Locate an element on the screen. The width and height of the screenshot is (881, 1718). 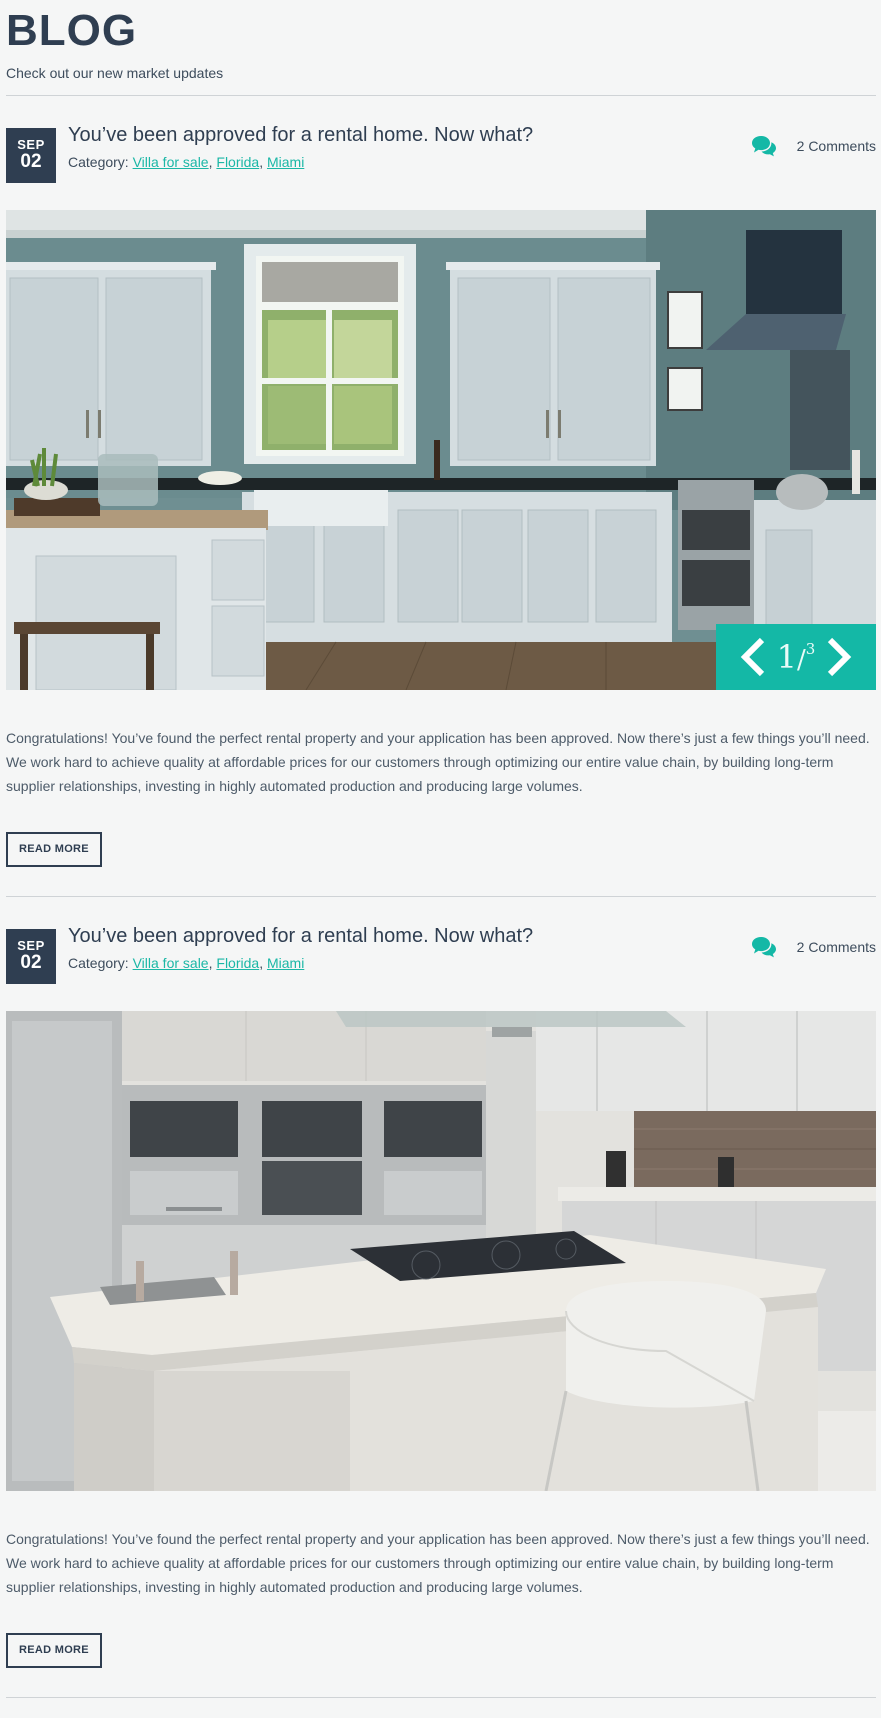
slider-next-button is located at coordinates (839, 657).